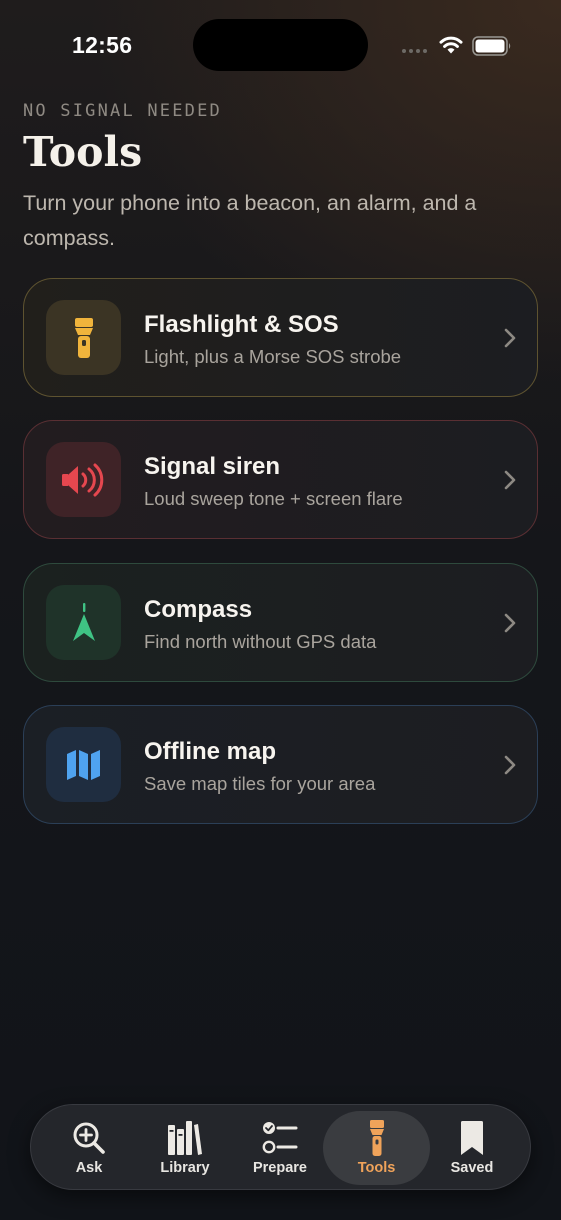 The image size is (561, 1220). I want to click on tool-card-description: Loud sweep tone + screen flare, so click(273, 498).